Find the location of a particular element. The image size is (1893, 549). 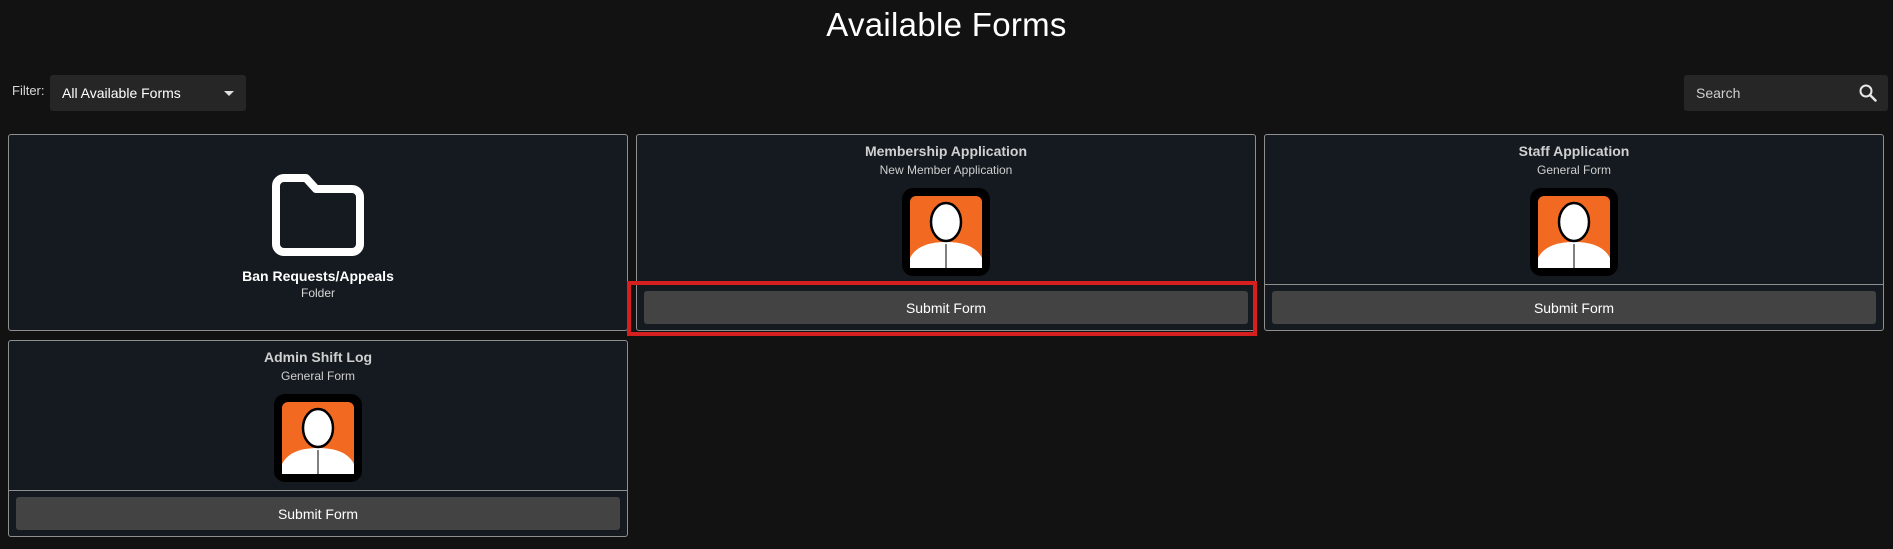

form-title: Admin Shift Log is located at coordinates (318, 357).